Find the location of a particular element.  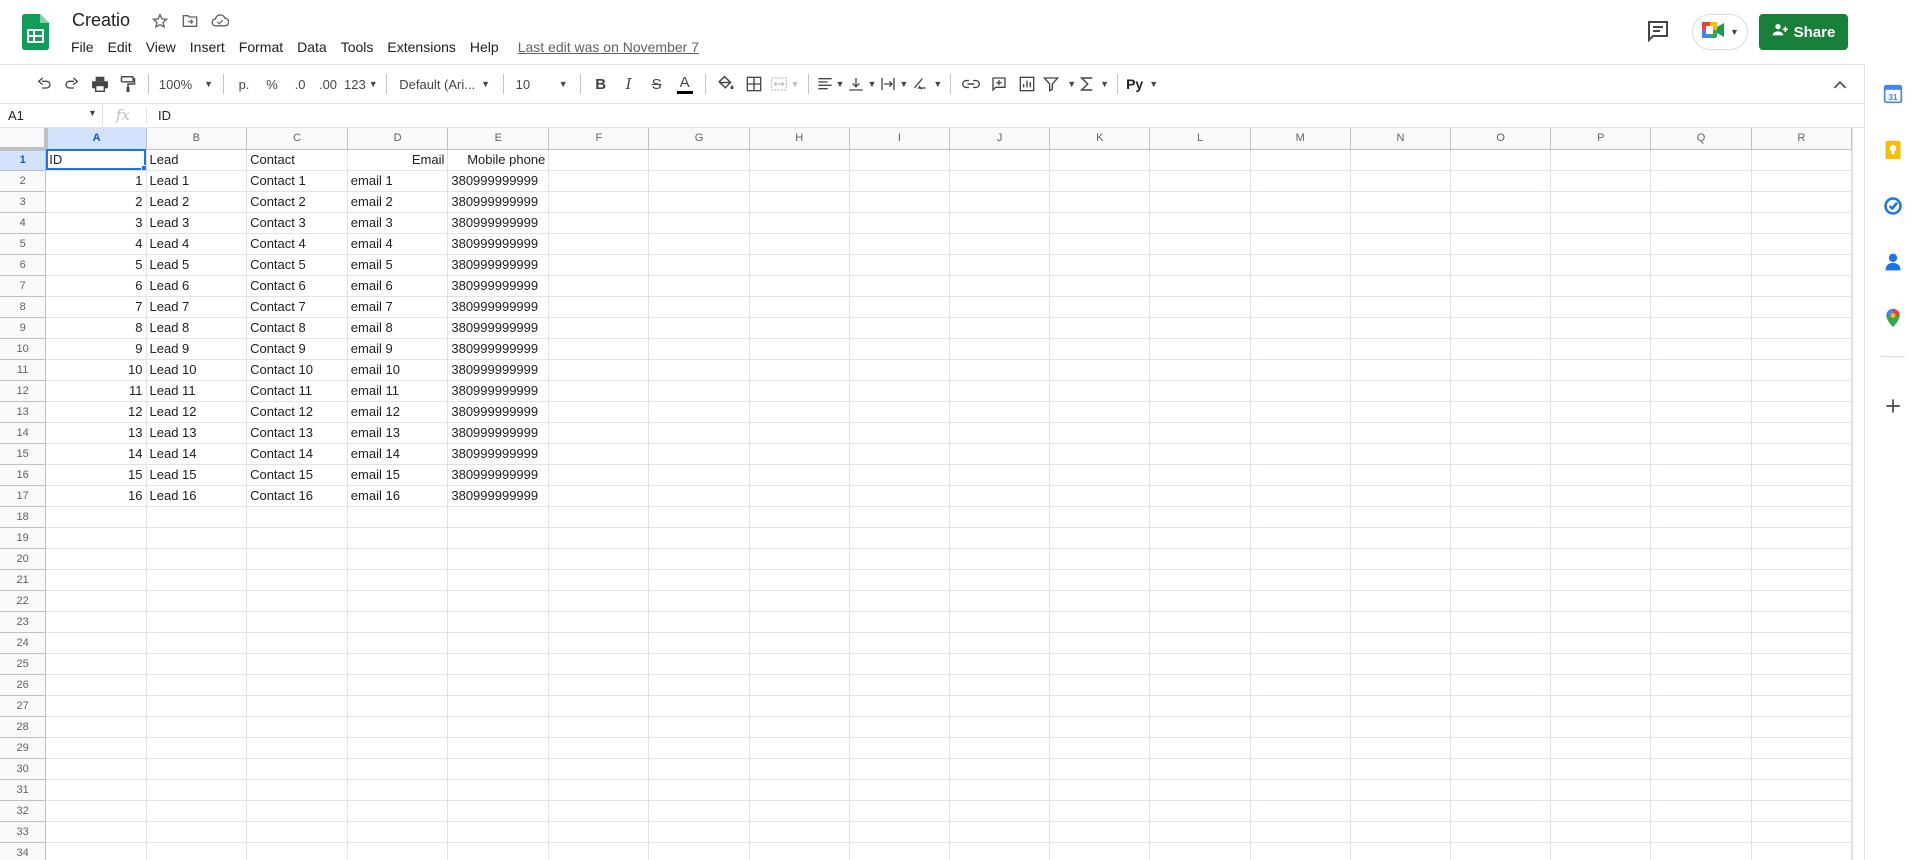

cell-b27 is located at coordinates (197, 706).